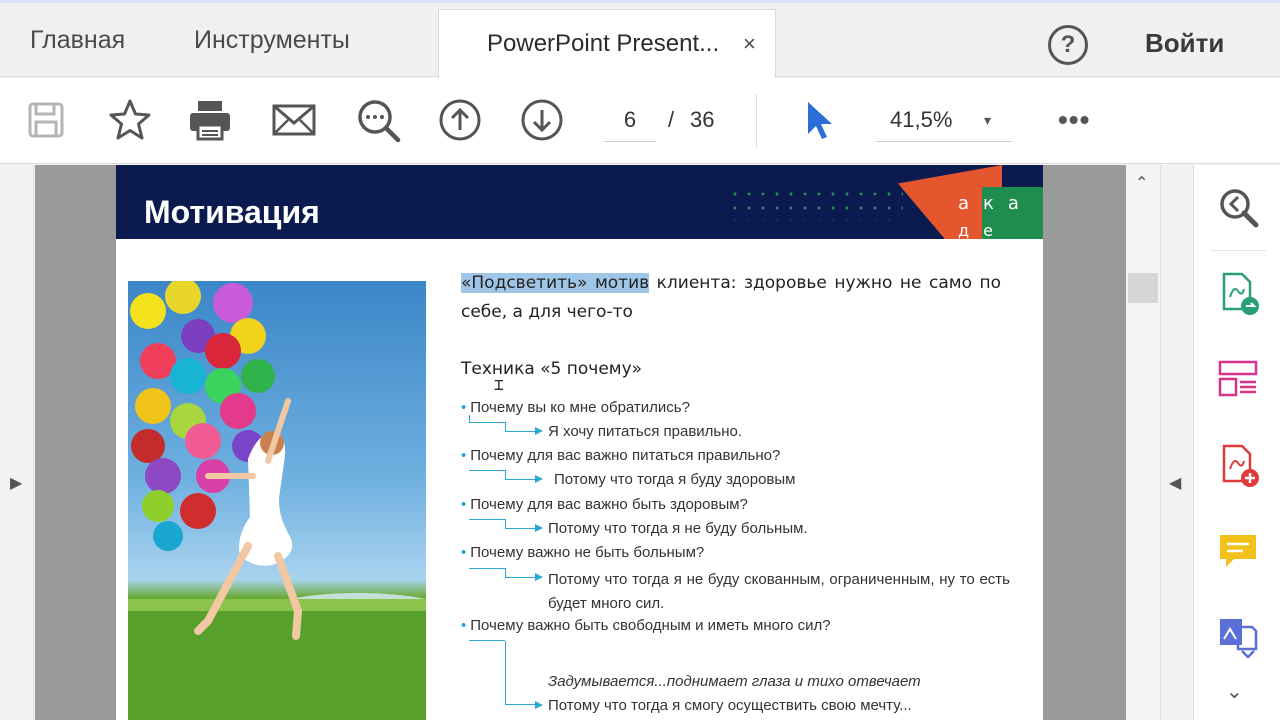 The height and width of the screenshot is (720, 1280). What do you see at coordinates (1175, 483) in the screenshot?
I see `collapse-right-icon: ◀` at bounding box center [1175, 483].